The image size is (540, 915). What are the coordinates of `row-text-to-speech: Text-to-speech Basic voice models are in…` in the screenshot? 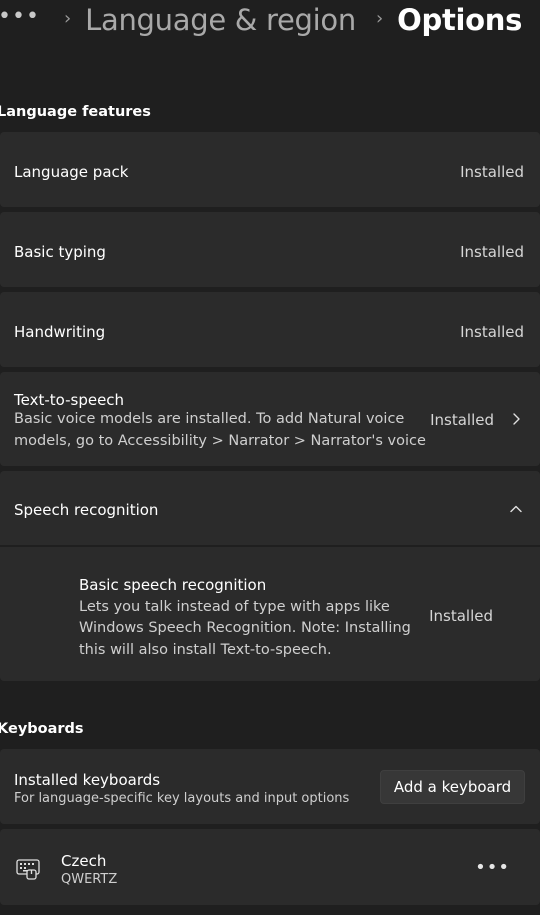 It's located at (270, 419).